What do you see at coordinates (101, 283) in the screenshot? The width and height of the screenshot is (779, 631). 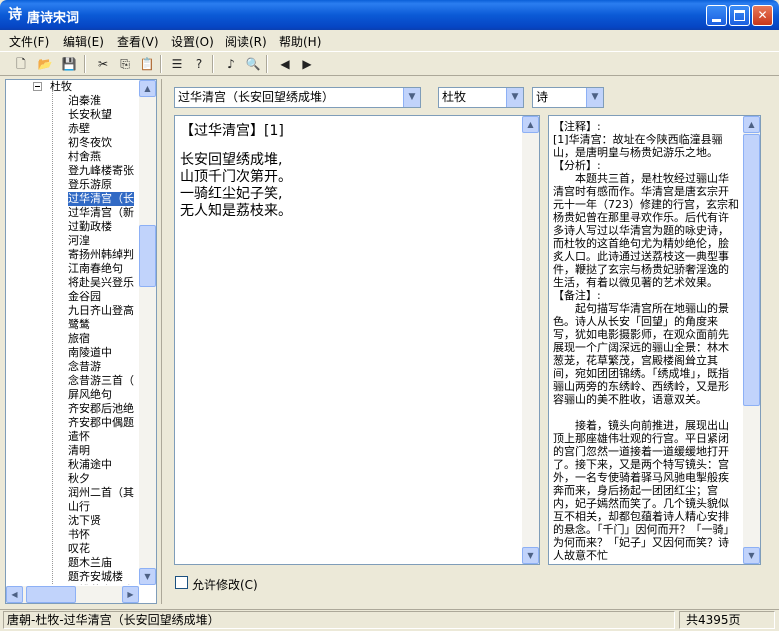 I see `tree-item: 将赴吴兴登乐` at bounding box center [101, 283].